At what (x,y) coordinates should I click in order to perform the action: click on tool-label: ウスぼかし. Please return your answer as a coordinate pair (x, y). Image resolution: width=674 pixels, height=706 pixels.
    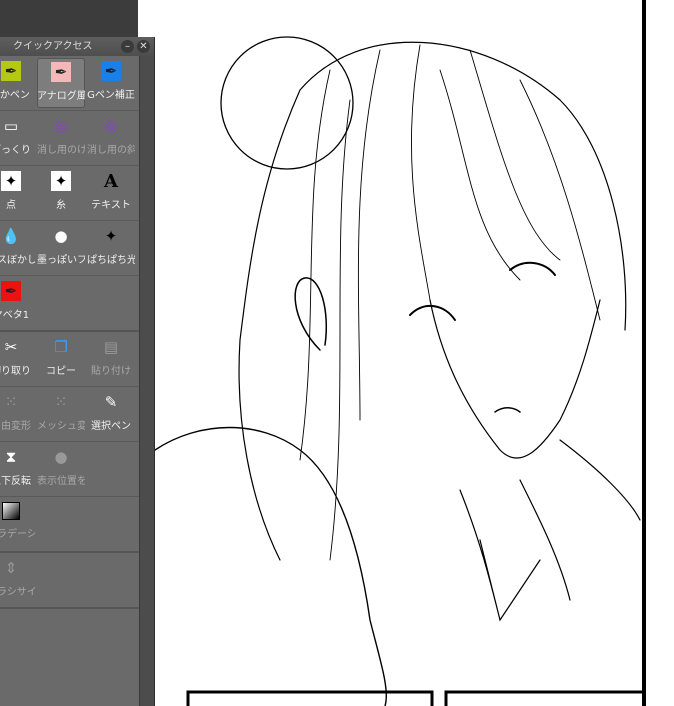
    Looking at the image, I should click on (17, 260).